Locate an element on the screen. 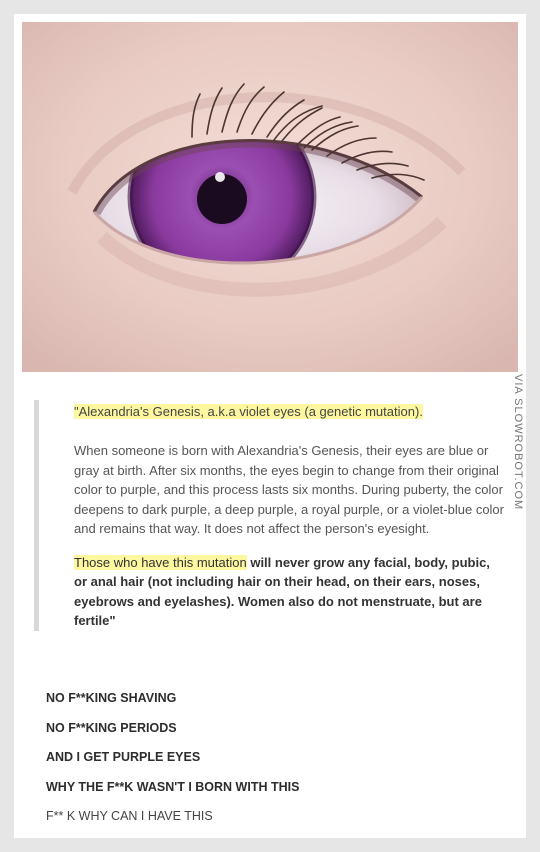 This screenshot has width=540, height=852. watermark: VIA SLOWROBOT.COM is located at coordinates (518, 442).